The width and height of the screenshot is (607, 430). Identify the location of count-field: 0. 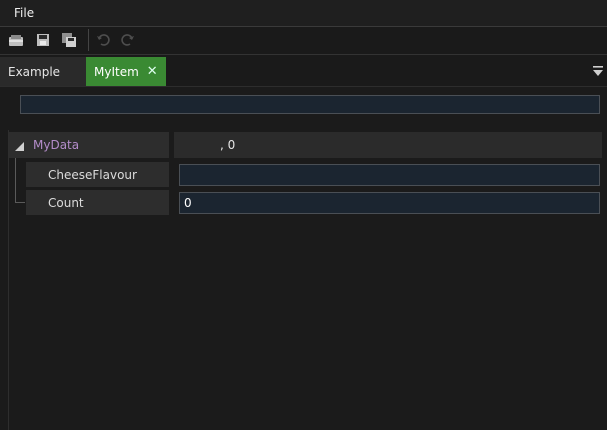
(389, 203).